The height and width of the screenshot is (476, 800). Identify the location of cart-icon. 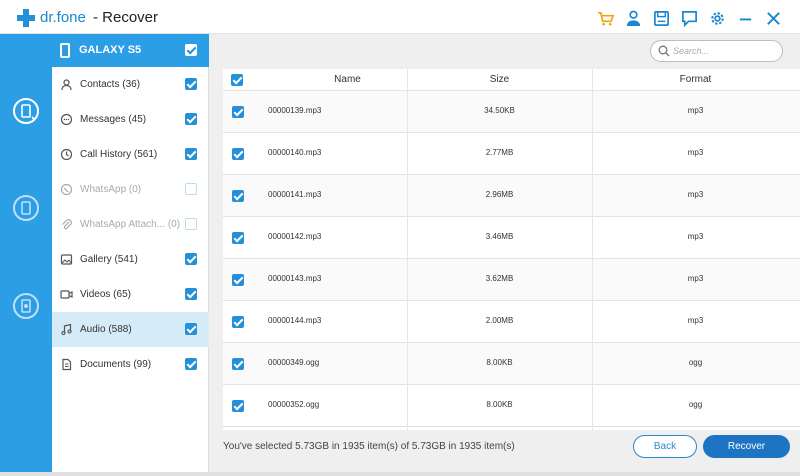
(605, 18).